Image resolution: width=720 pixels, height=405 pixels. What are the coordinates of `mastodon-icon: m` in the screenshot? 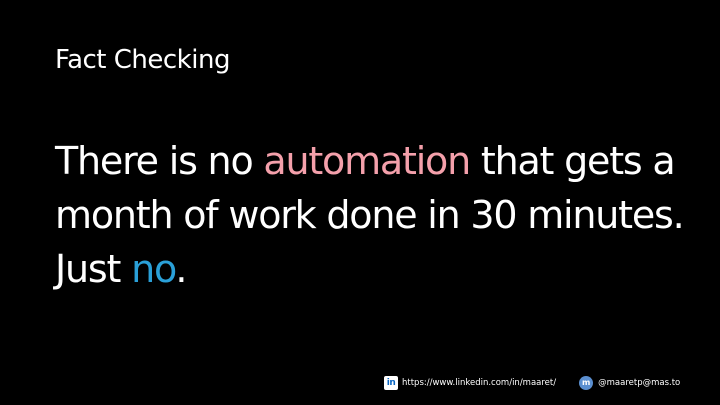 It's located at (586, 383).